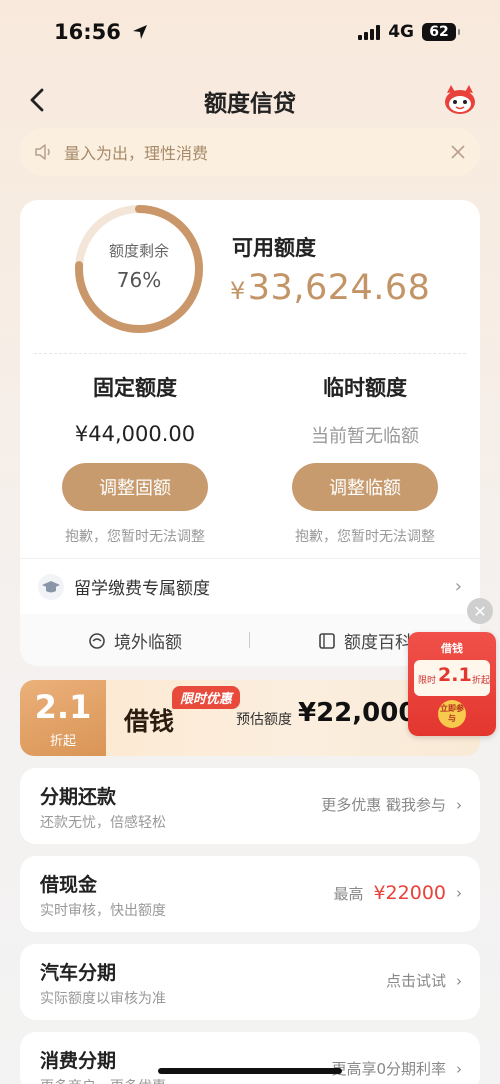  What do you see at coordinates (78, 973) in the screenshot?
I see `item-title: 汽车分期` at bounding box center [78, 973].